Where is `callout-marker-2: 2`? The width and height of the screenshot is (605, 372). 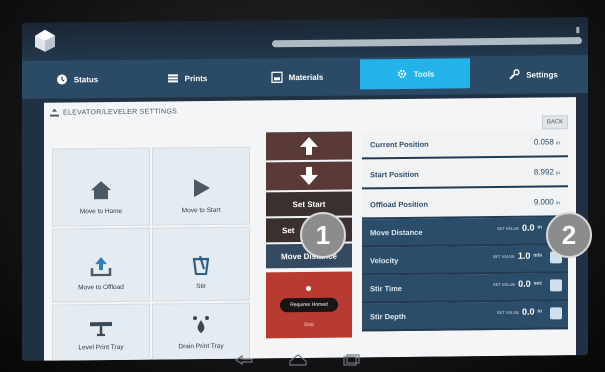
callout-marker-2: 2 is located at coordinates (569, 235).